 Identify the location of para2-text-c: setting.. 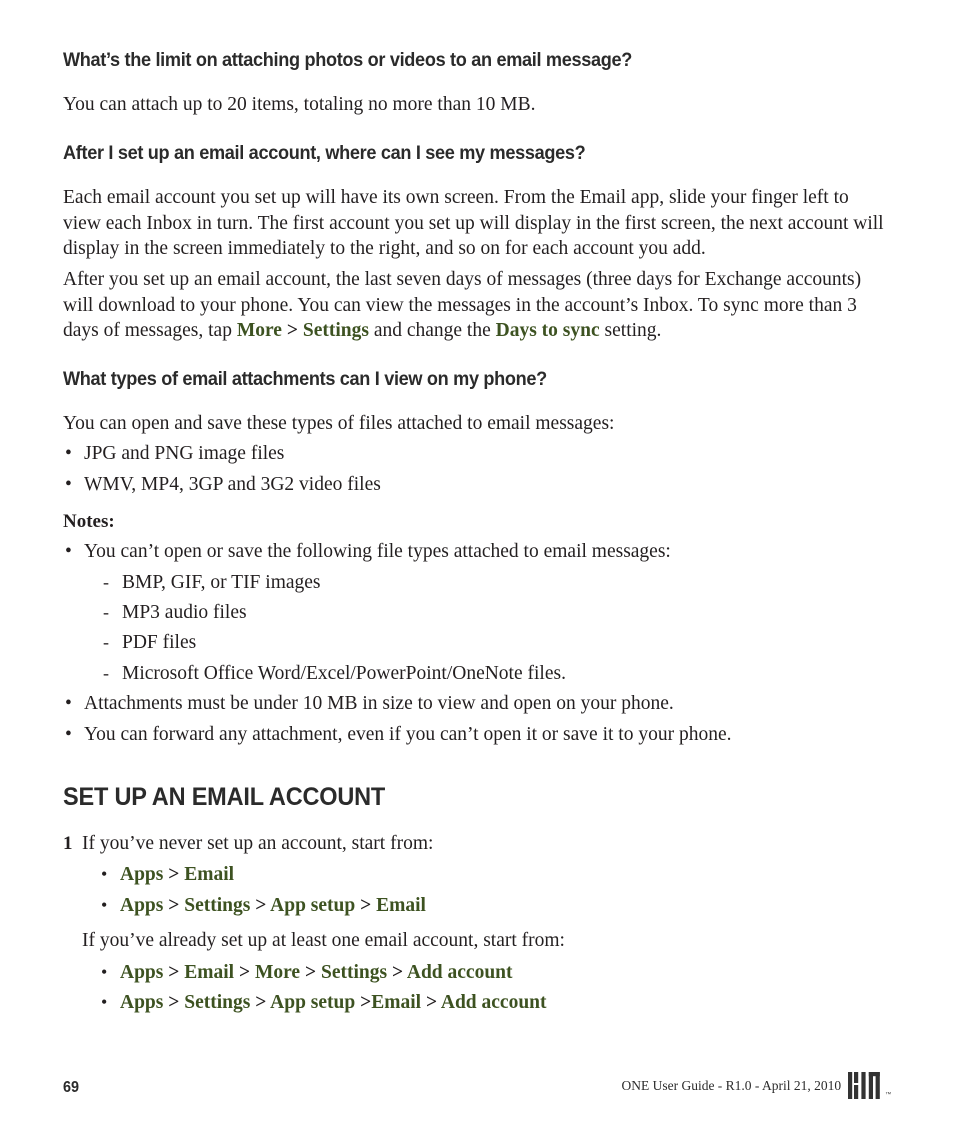
(630, 331).